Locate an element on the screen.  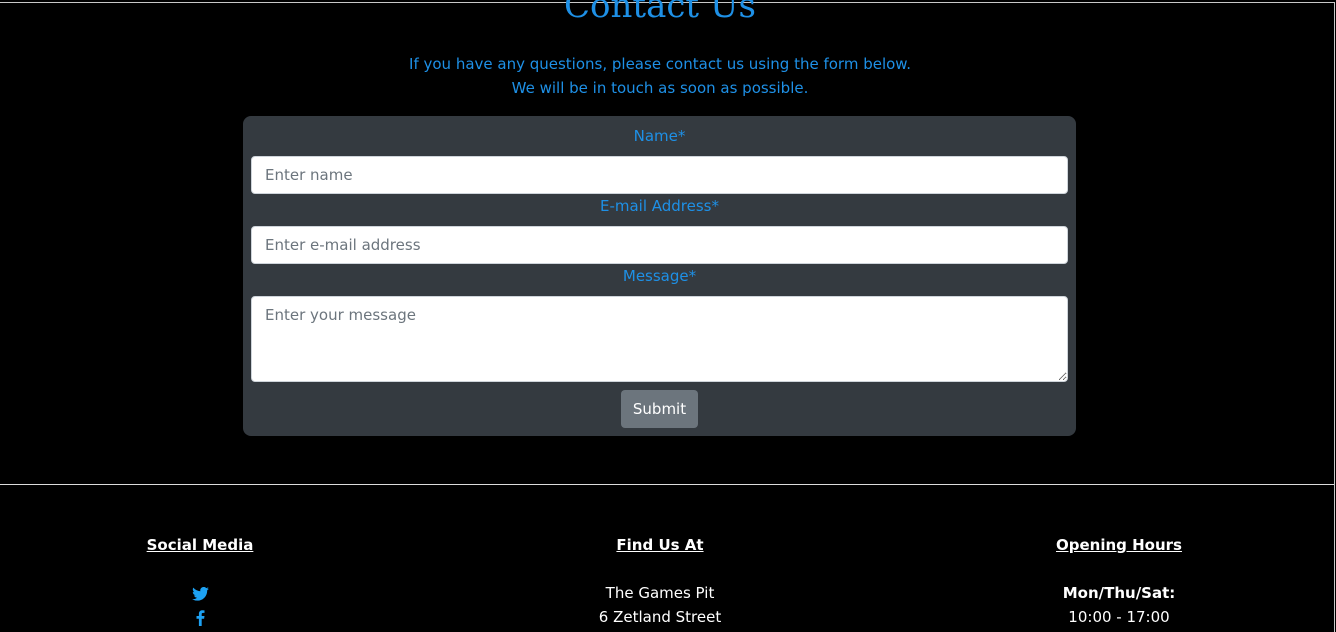
opening-days: Mon/Thu/Sat: is located at coordinates (1119, 593).